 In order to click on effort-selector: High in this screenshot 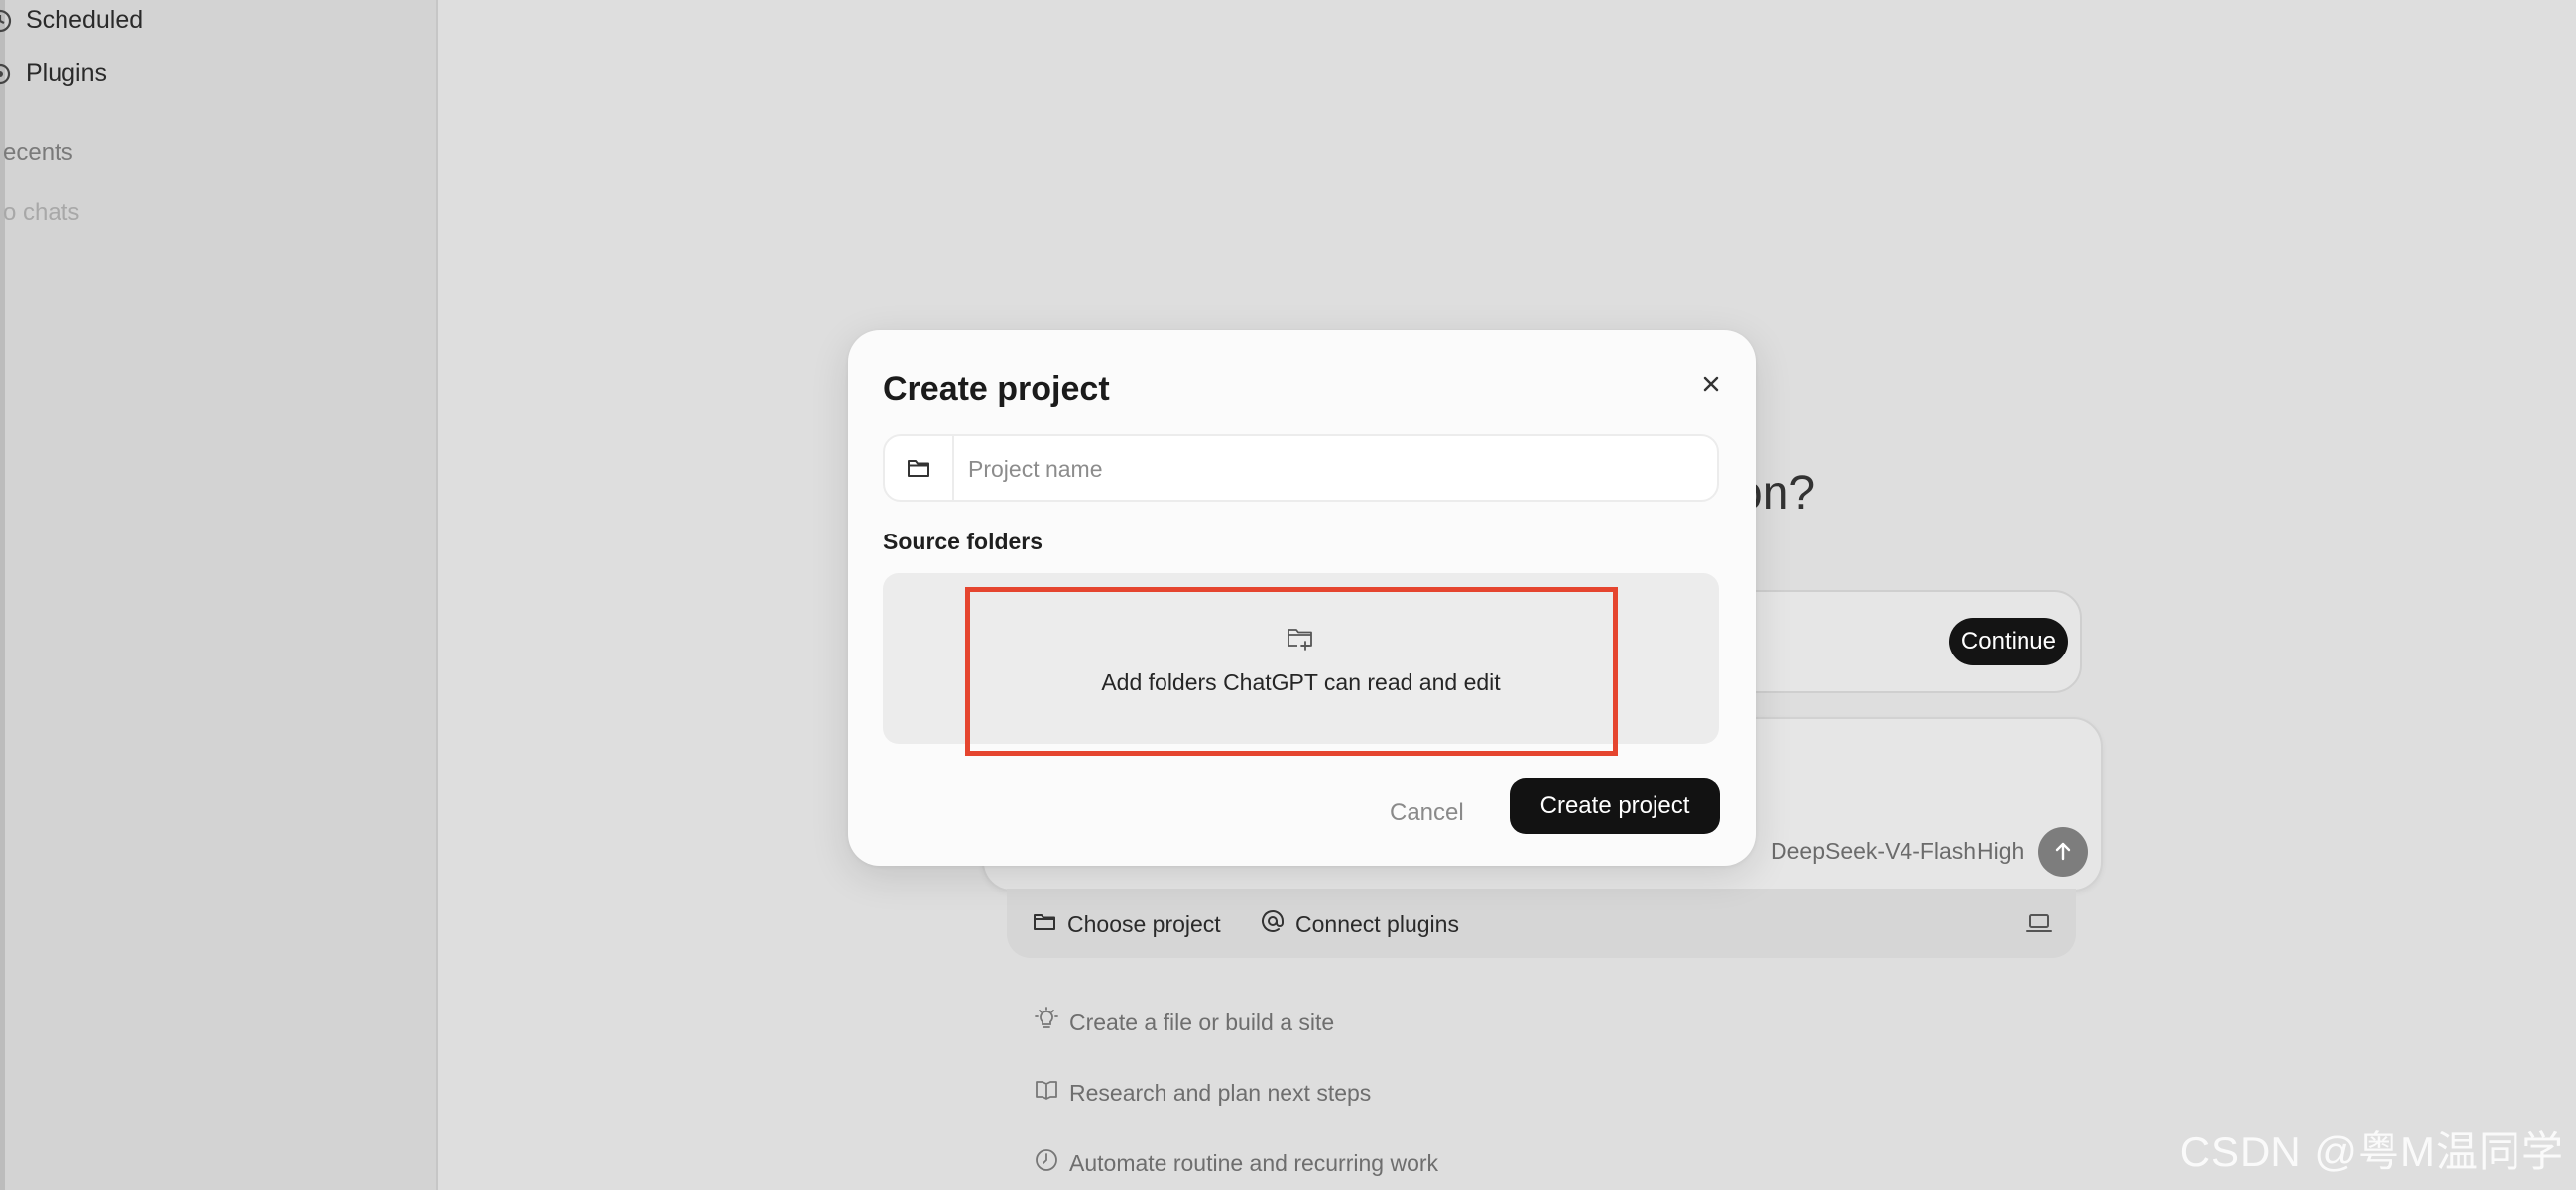, I will do `click(2000, 851)`.